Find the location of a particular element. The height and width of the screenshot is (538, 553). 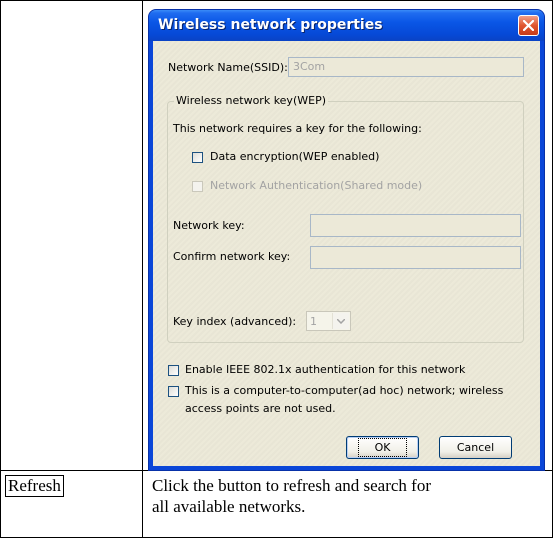

description-line: all available networks. is located at coordinates (229, 506).